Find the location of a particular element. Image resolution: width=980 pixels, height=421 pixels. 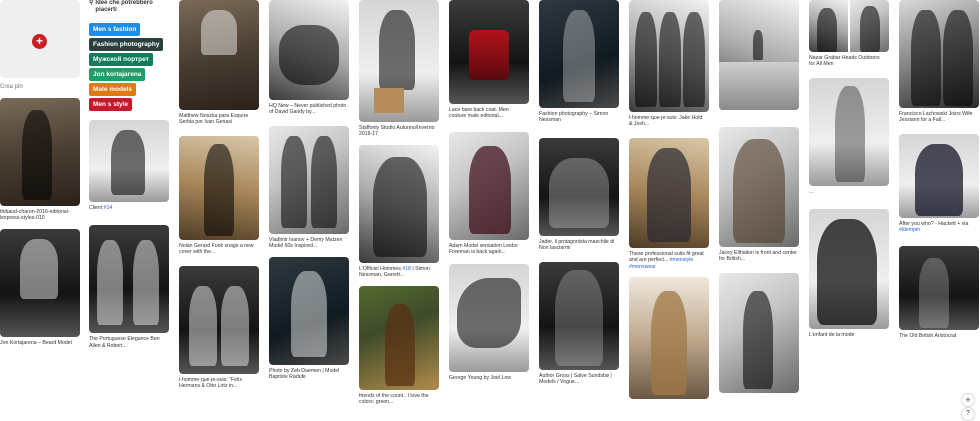

pin-caption: Client #14 is located at coordinates (129, 208).